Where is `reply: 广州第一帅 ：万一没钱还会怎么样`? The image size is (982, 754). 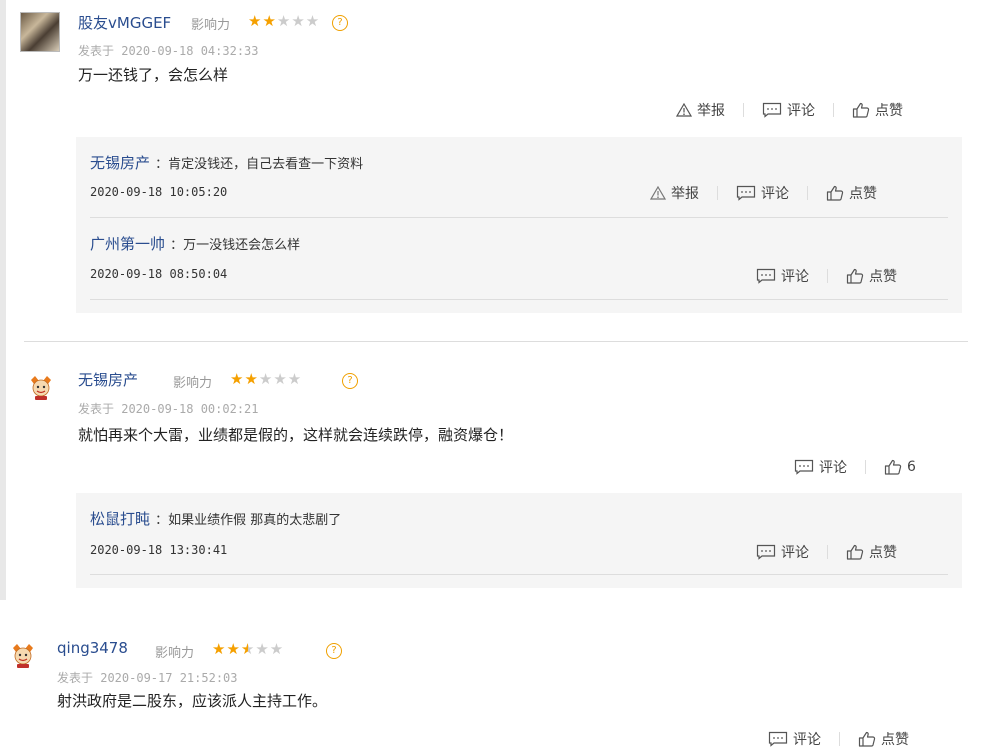 reply: 广州第一帅 ：万一没钱还会怎么样 is located at coordinates (195, 243).